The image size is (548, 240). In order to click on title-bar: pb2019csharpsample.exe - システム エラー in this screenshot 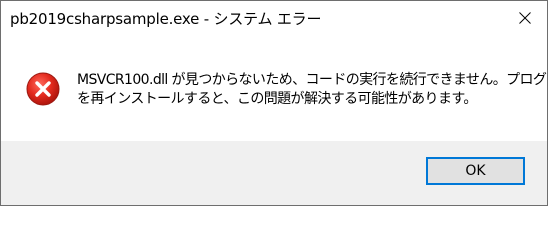, I will do `click(274, 18)`.